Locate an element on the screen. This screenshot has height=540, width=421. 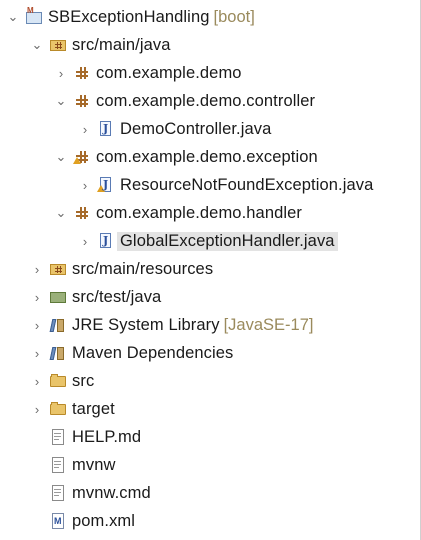
tree-item-label: mvnw is located at coordinates (94, 464).